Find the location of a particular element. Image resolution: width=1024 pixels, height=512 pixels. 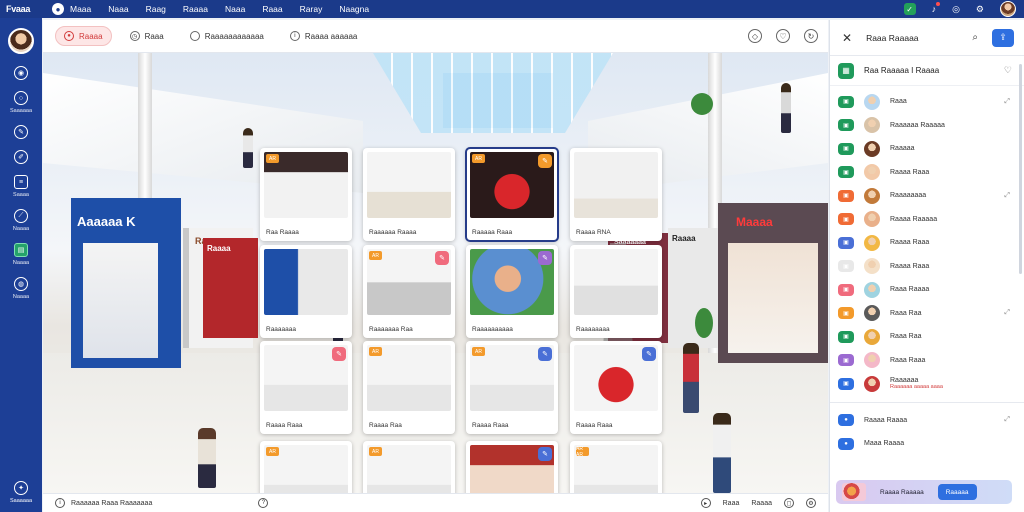

home-icon: ● is located at coordinates (58, 9).